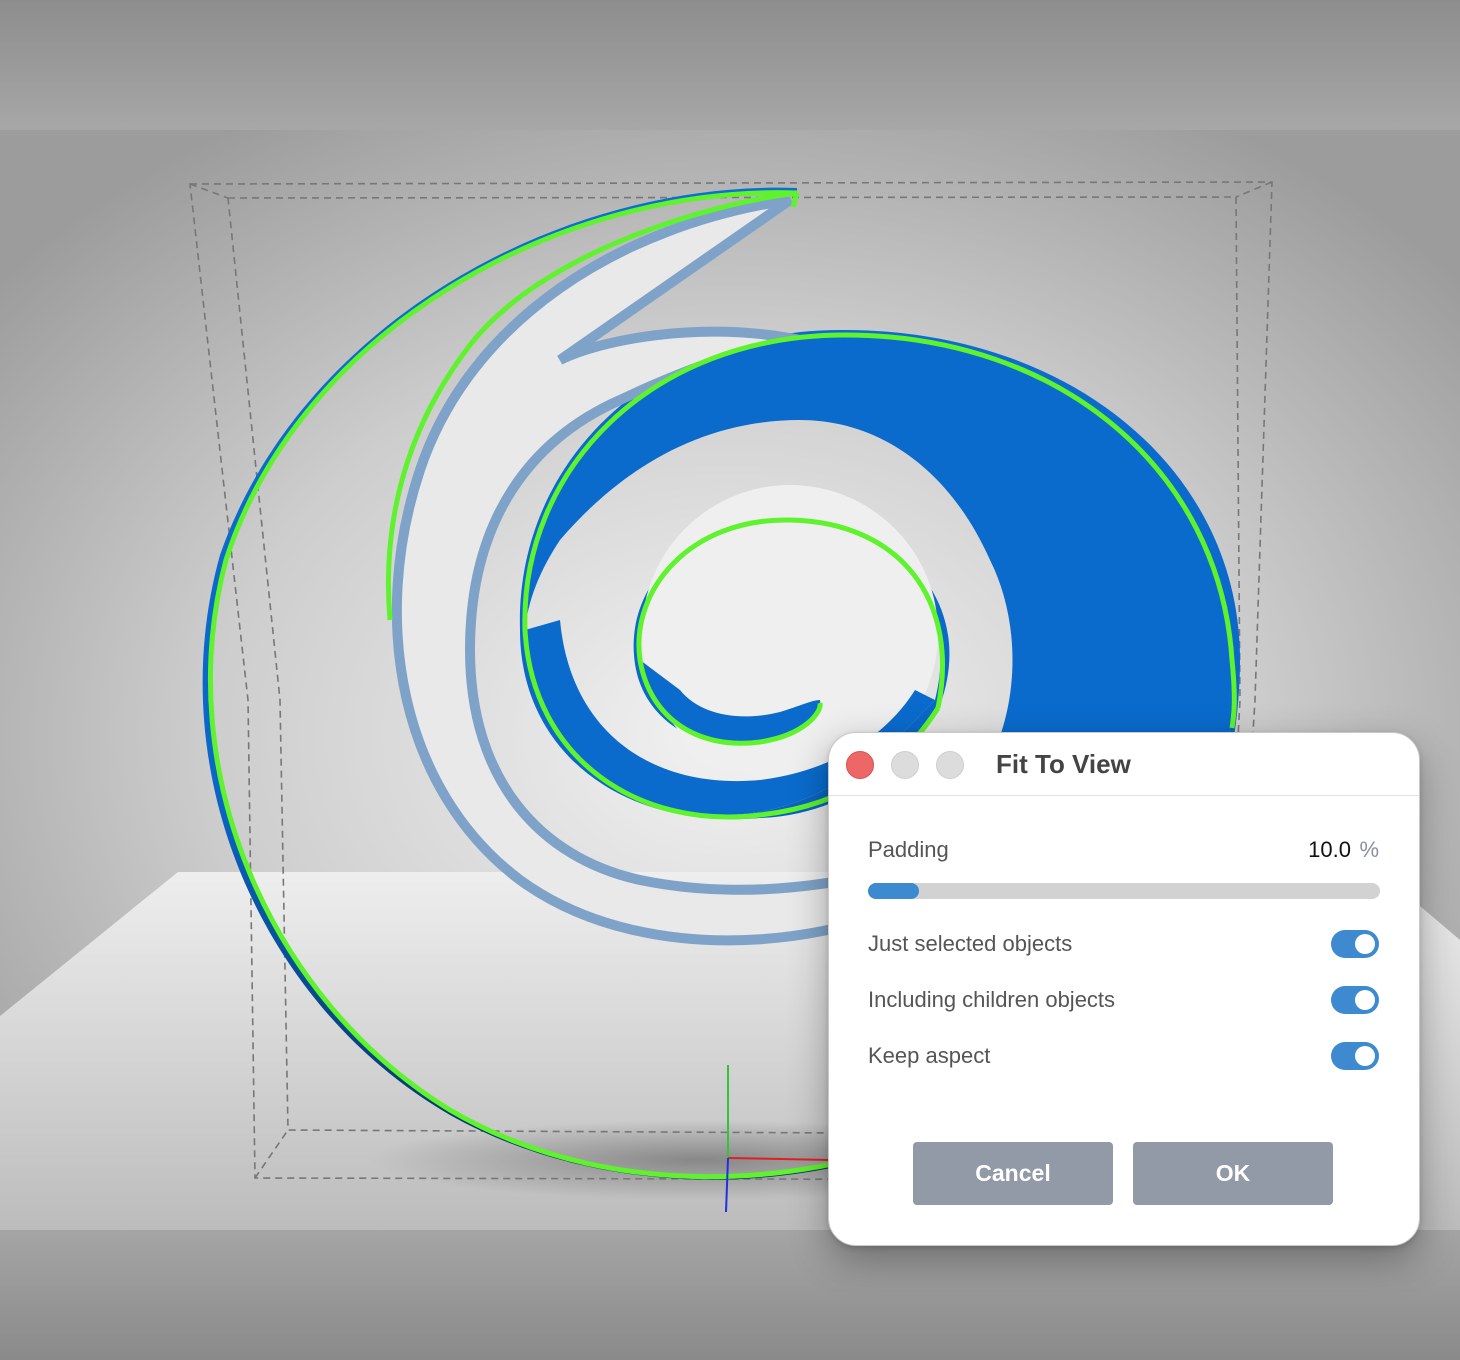 Image resolution: width=1460 pixels, height=1360 pixels. I want to click on minimize-window-button, so click(905, 765).